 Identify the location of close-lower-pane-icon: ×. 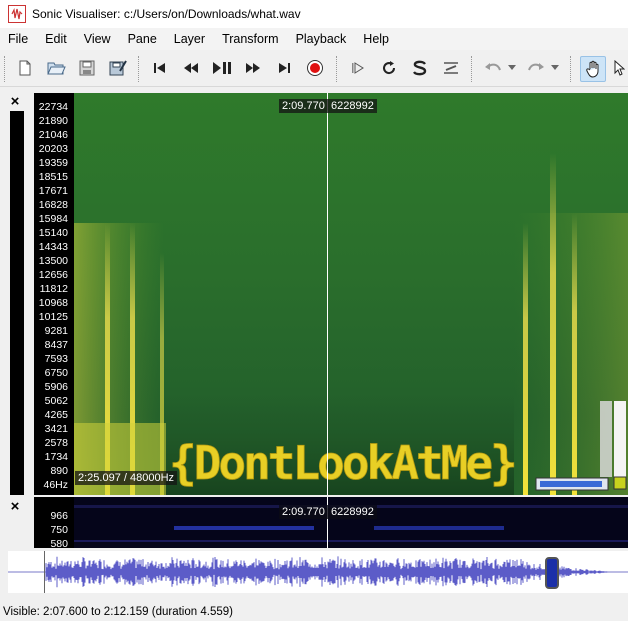
(15, 506).